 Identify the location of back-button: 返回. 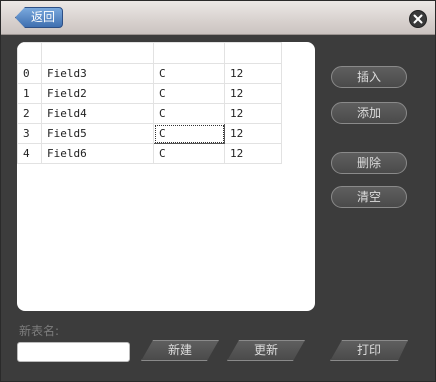
(39, 17).